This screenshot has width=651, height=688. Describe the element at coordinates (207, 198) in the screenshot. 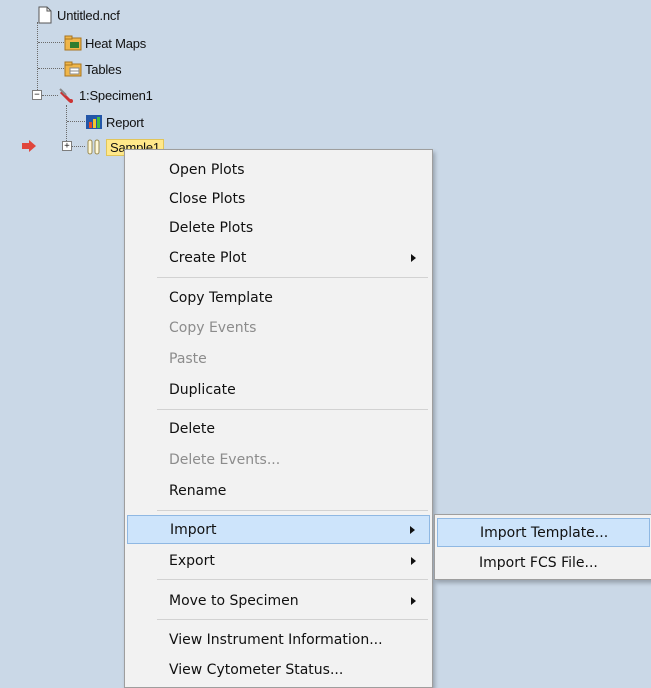

I see `menu-item-label: Close Plots` at that location.